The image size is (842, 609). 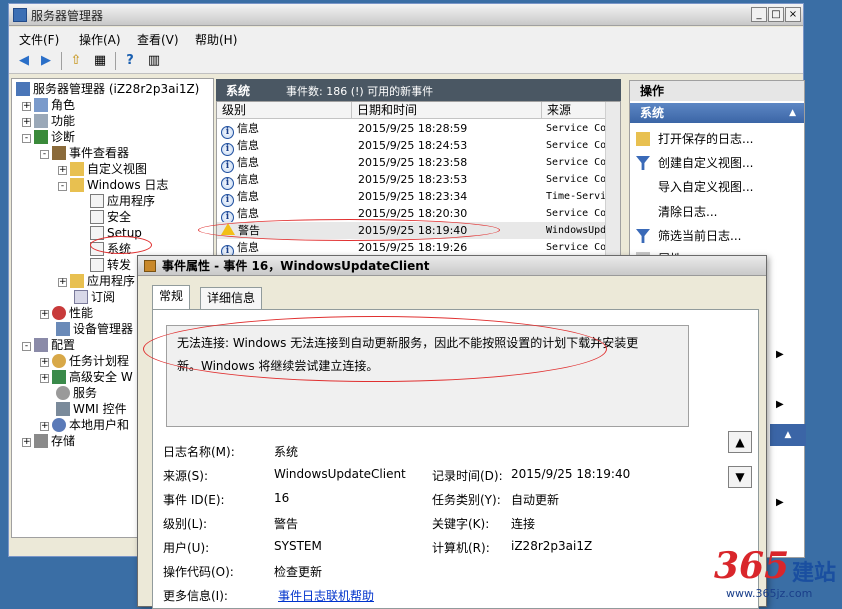 I want to click on tree-item-configuration: - 配置, so click(x=48, y=345).